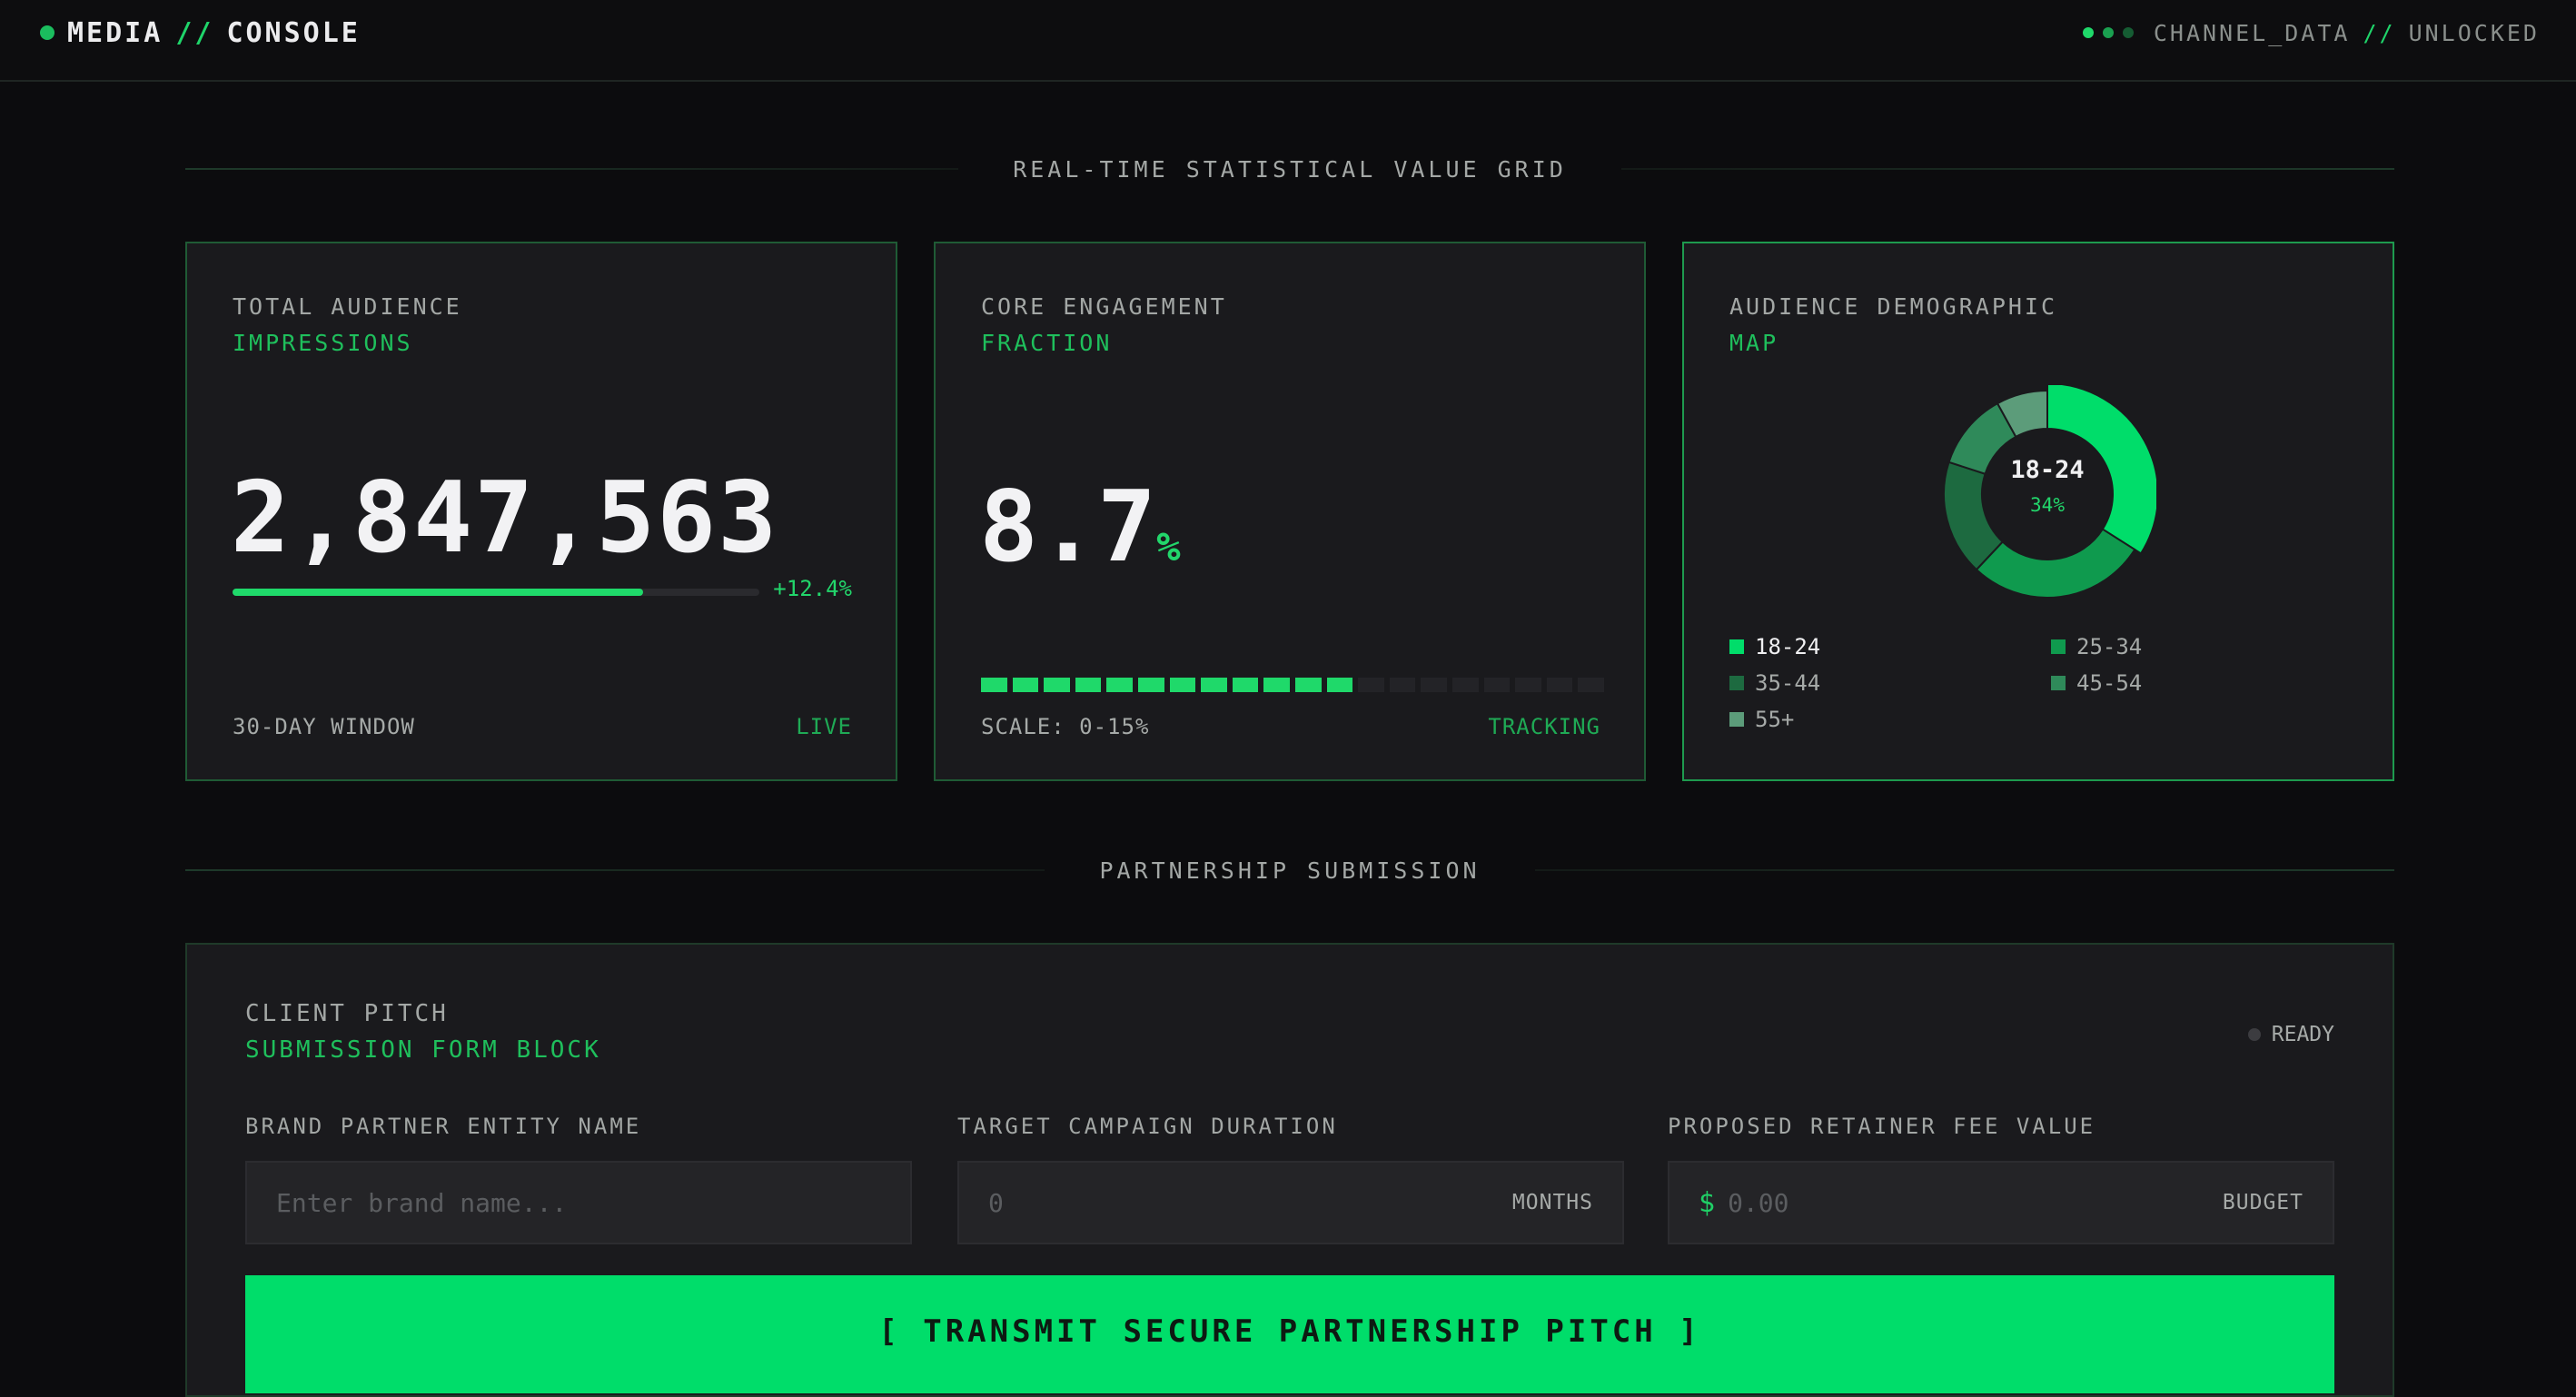 This screenshot has width=2576, height=1397. Describe the element at coordinates (438, 592) in the screenshot. I see `audience-progress-fill` at that location.